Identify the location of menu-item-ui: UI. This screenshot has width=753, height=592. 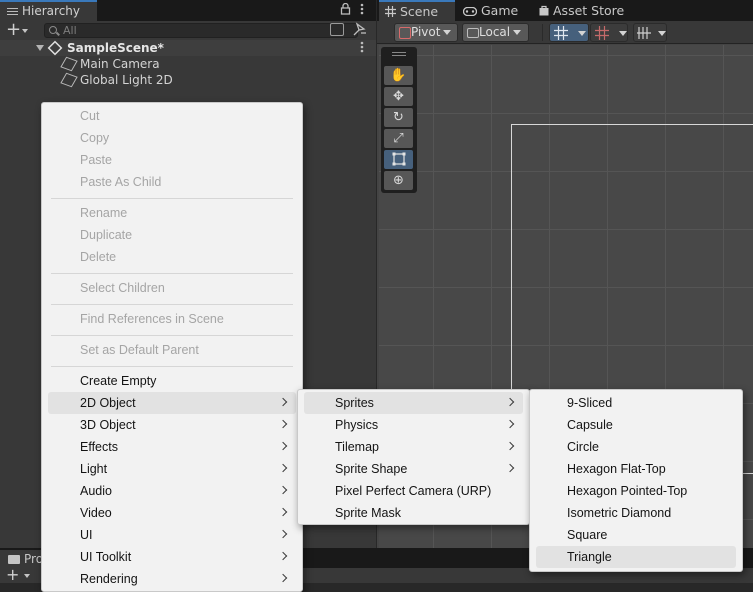
(172, 535).